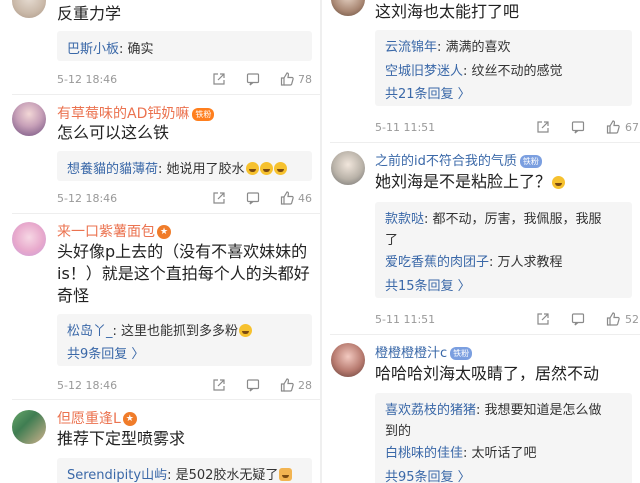 The image size is (640, 483). Describe the element at coordinates (539, 410) in the screenshot. I see `reply-text: : 我想要知道是怎么做` at that location.